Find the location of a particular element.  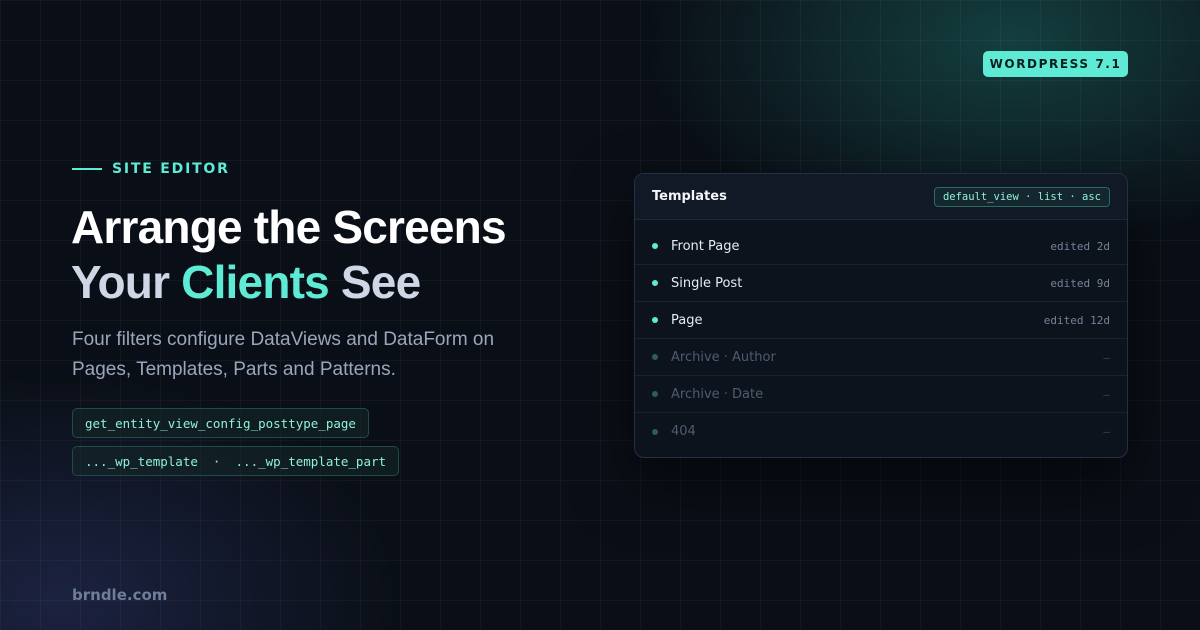

eyebrow-line is located at coordinates (87, 169).